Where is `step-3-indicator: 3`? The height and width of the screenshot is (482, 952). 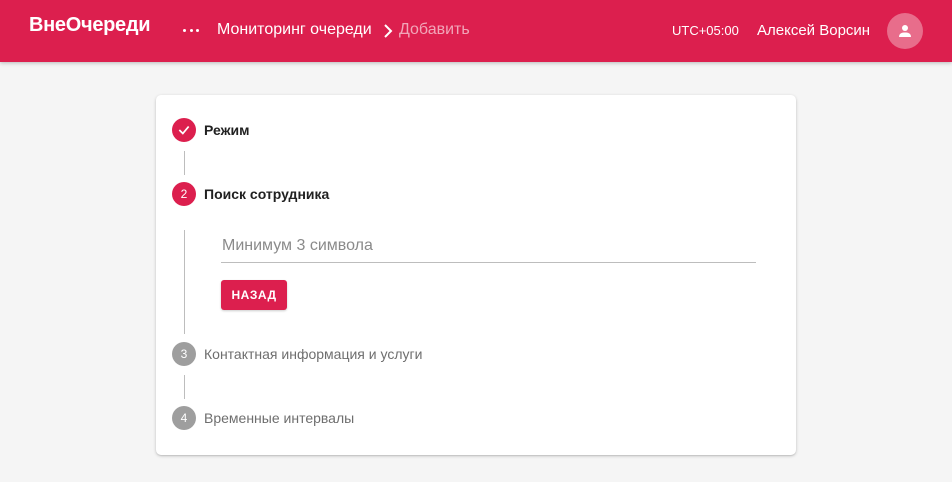 step-3-indicator: 3 is located at coordinates (184, 354).